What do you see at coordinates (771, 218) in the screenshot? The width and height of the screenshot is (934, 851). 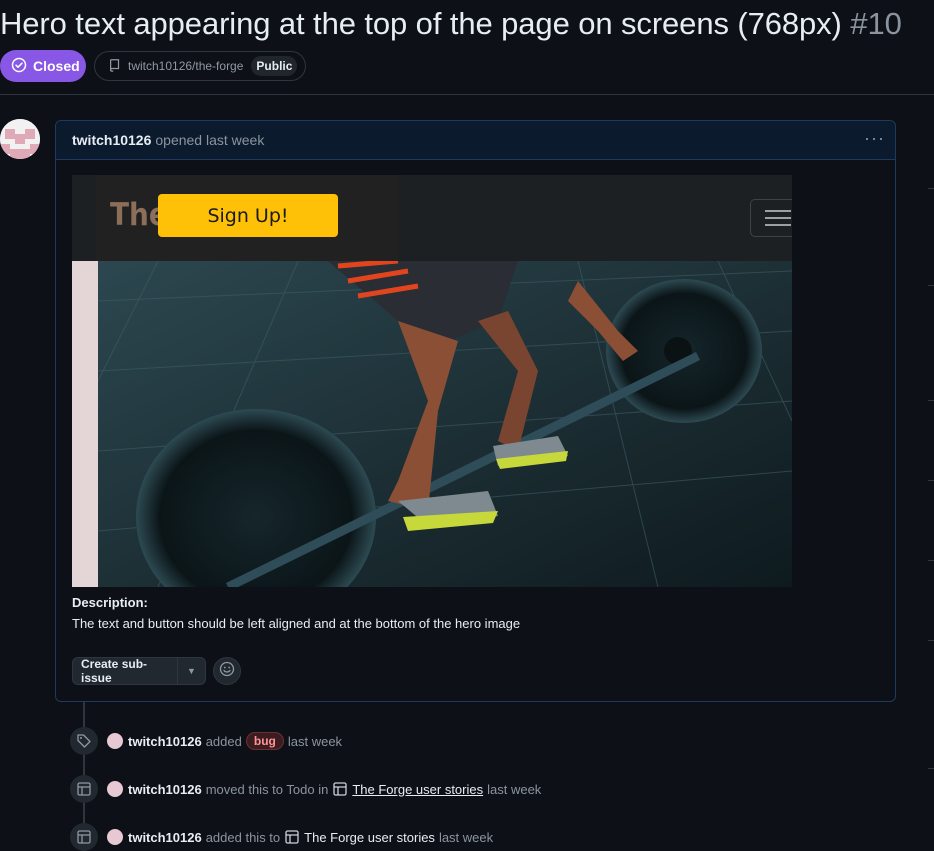 I see `hamburger-icon` at bounding box center [771, 218].